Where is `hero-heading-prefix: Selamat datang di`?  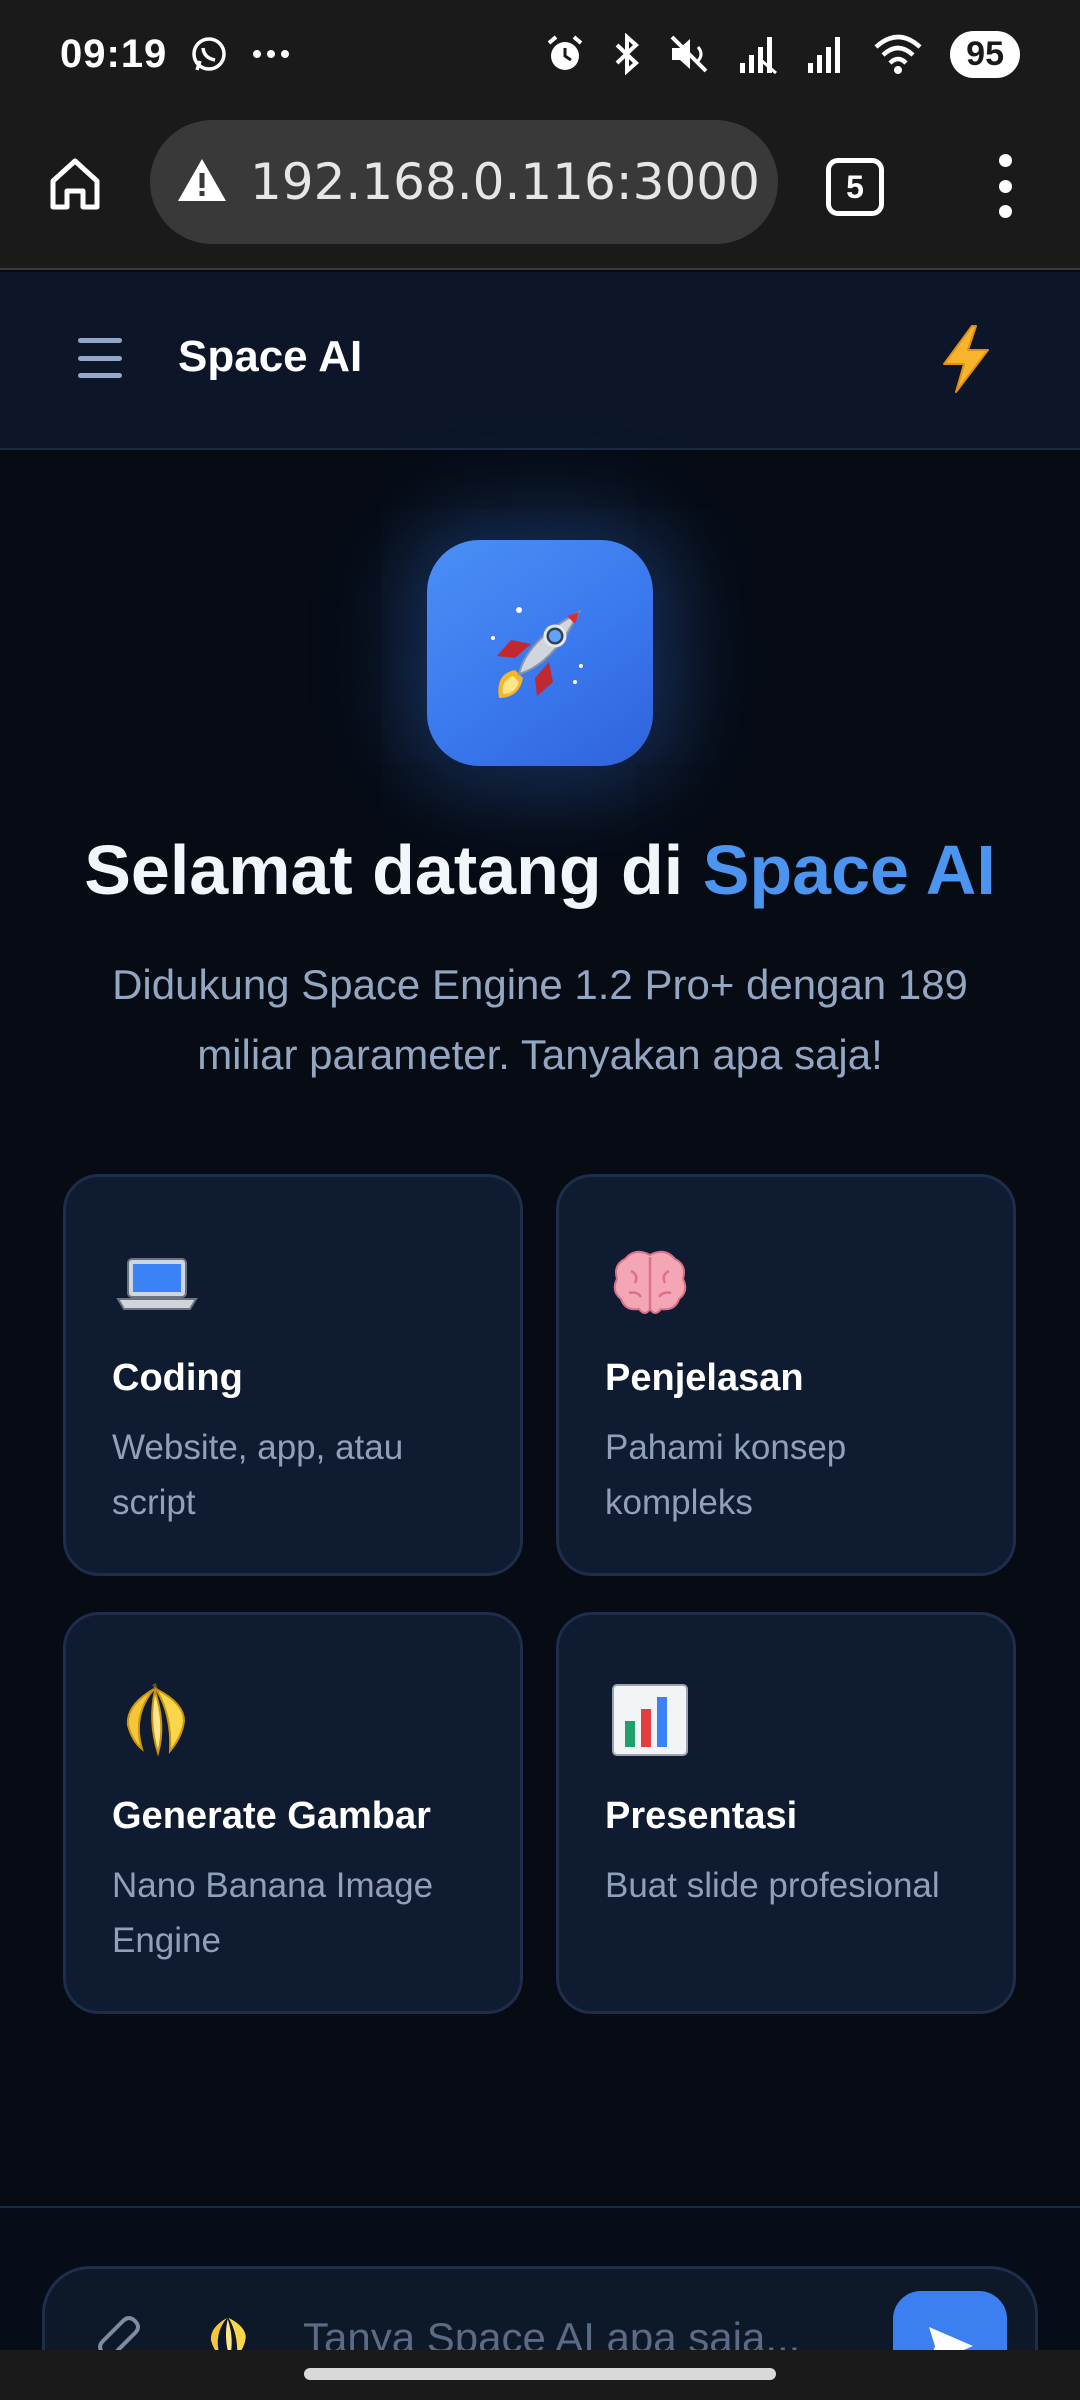 hero-heading-prefix: Selamat datang di is located at coordinates (393, 870).